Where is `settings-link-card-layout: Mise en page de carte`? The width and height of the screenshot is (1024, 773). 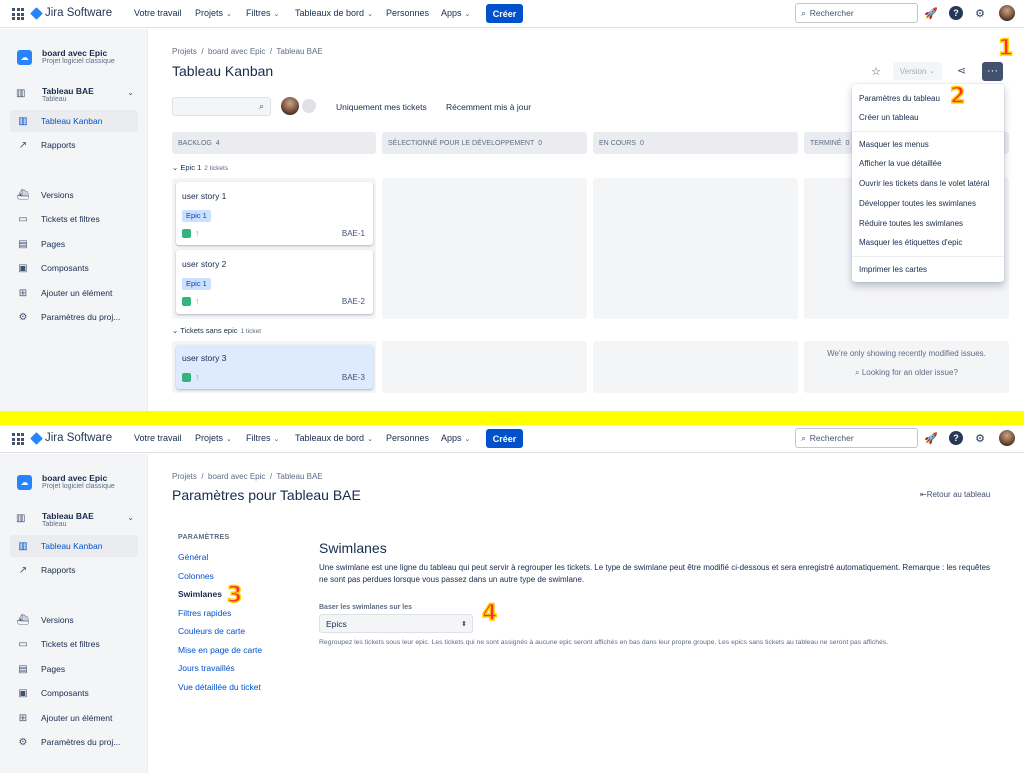
settings-link-card-layout: Mise en page de carte is located at coordinates (220, 650).